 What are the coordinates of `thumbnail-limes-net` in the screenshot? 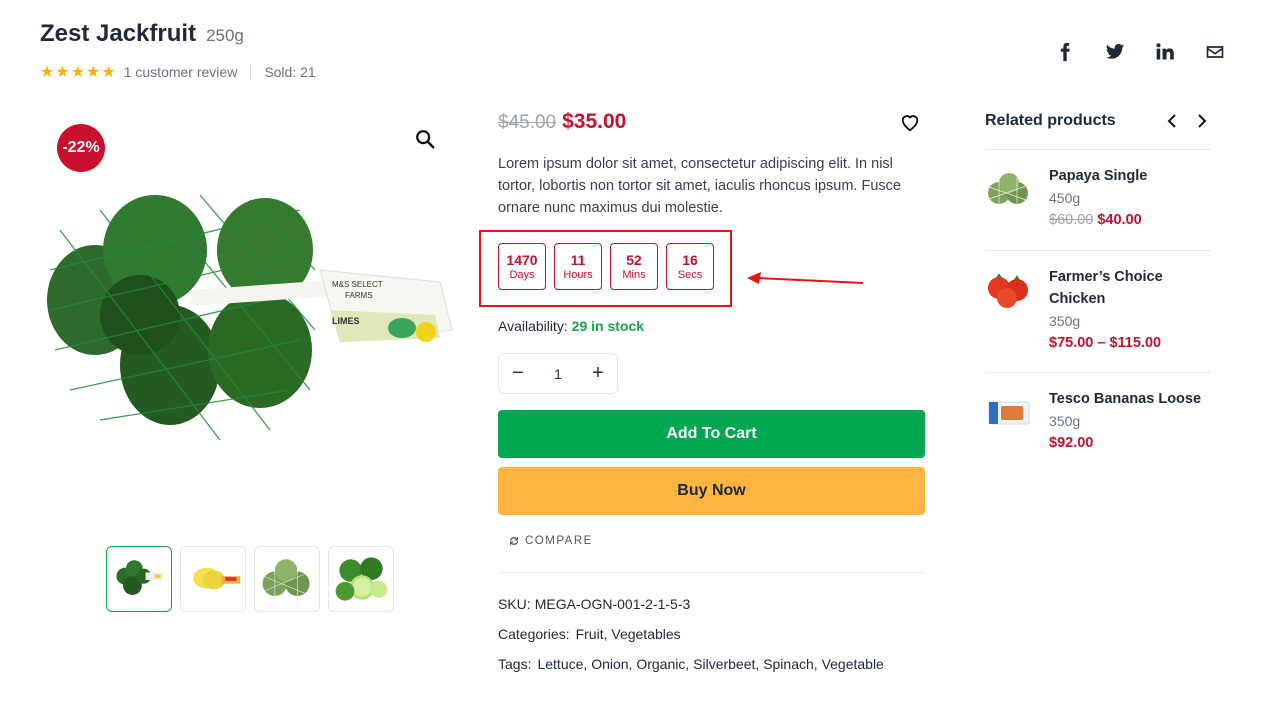 It's located at (139, 579).